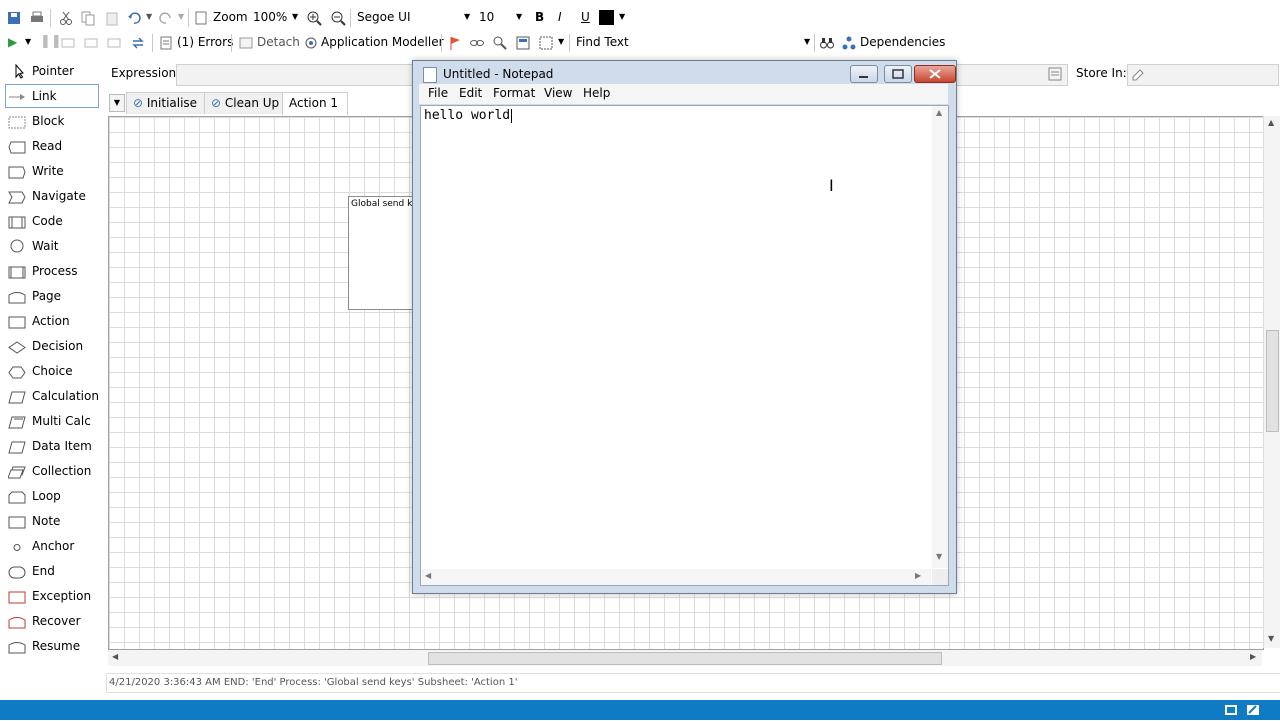 The height and width of the screenshot is (721, 1280). I want to click on palette-item-loop: Loop, so click(52, 496).